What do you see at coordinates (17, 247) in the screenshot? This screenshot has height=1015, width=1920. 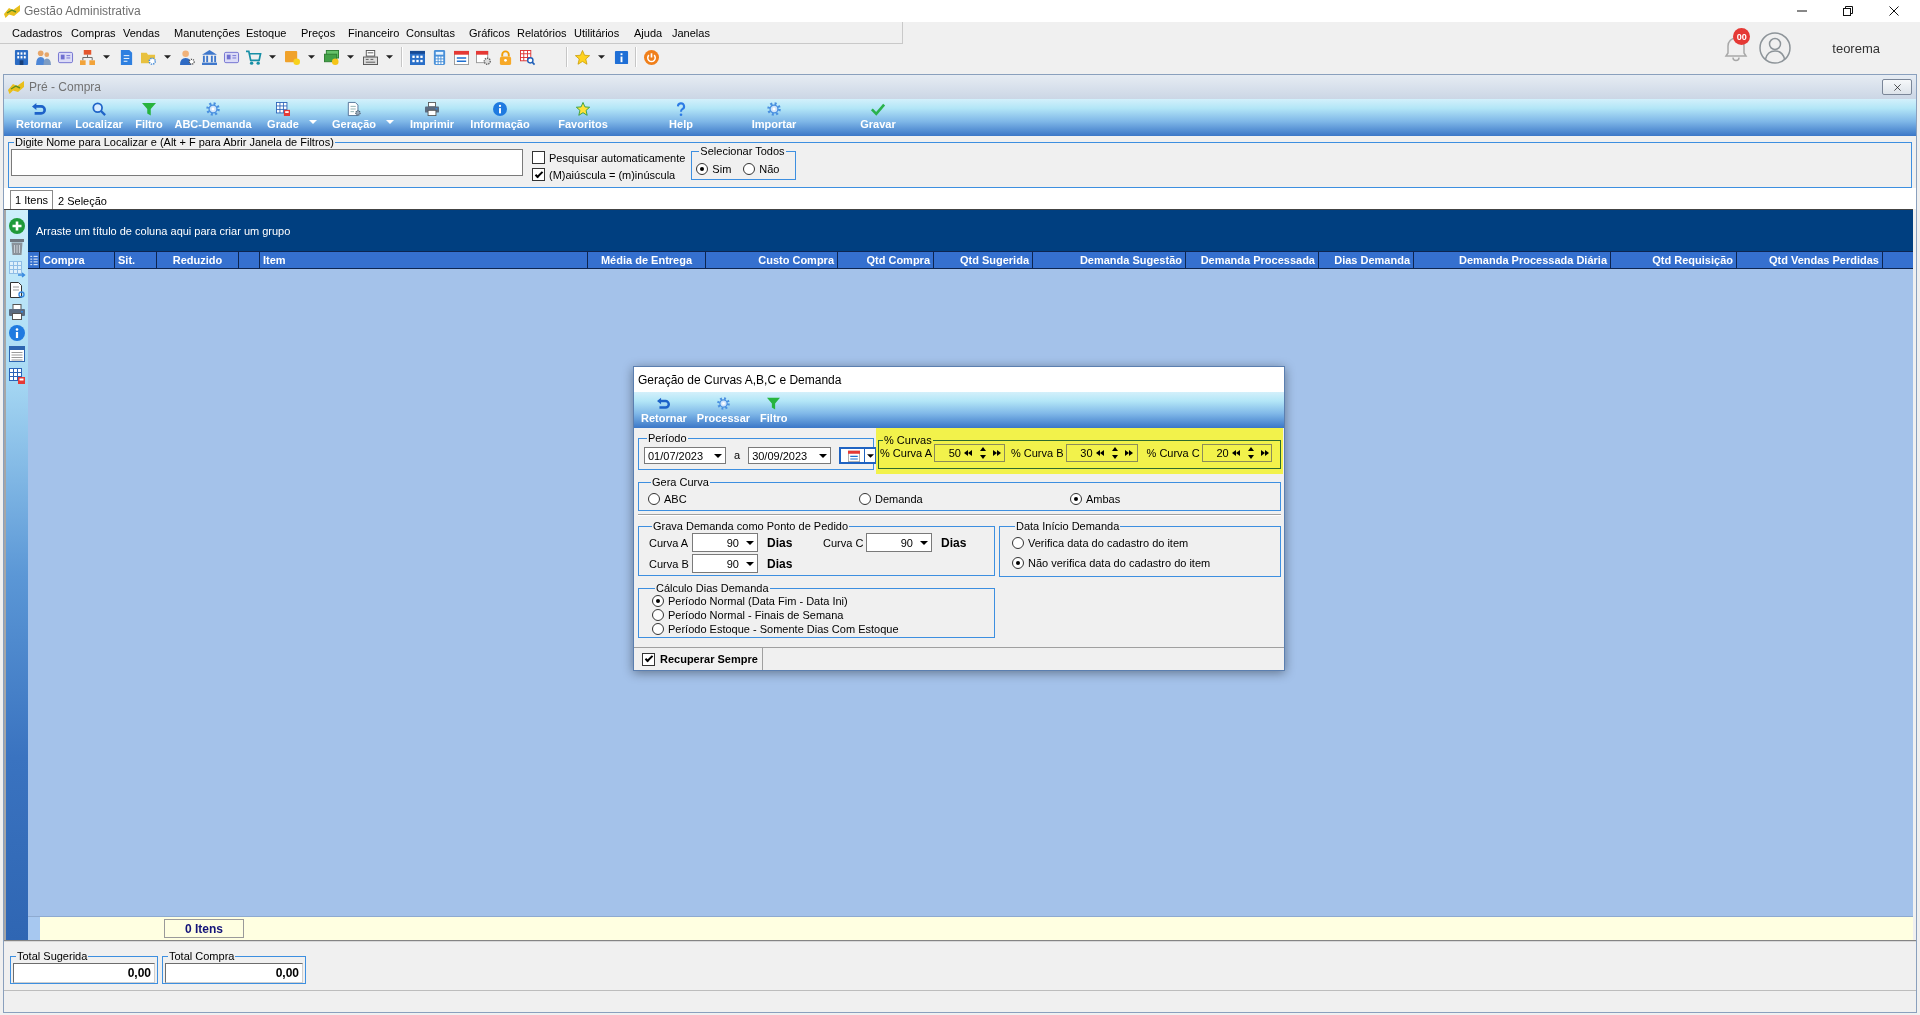 I see `trash-icon` at bounding box center [17, 247].